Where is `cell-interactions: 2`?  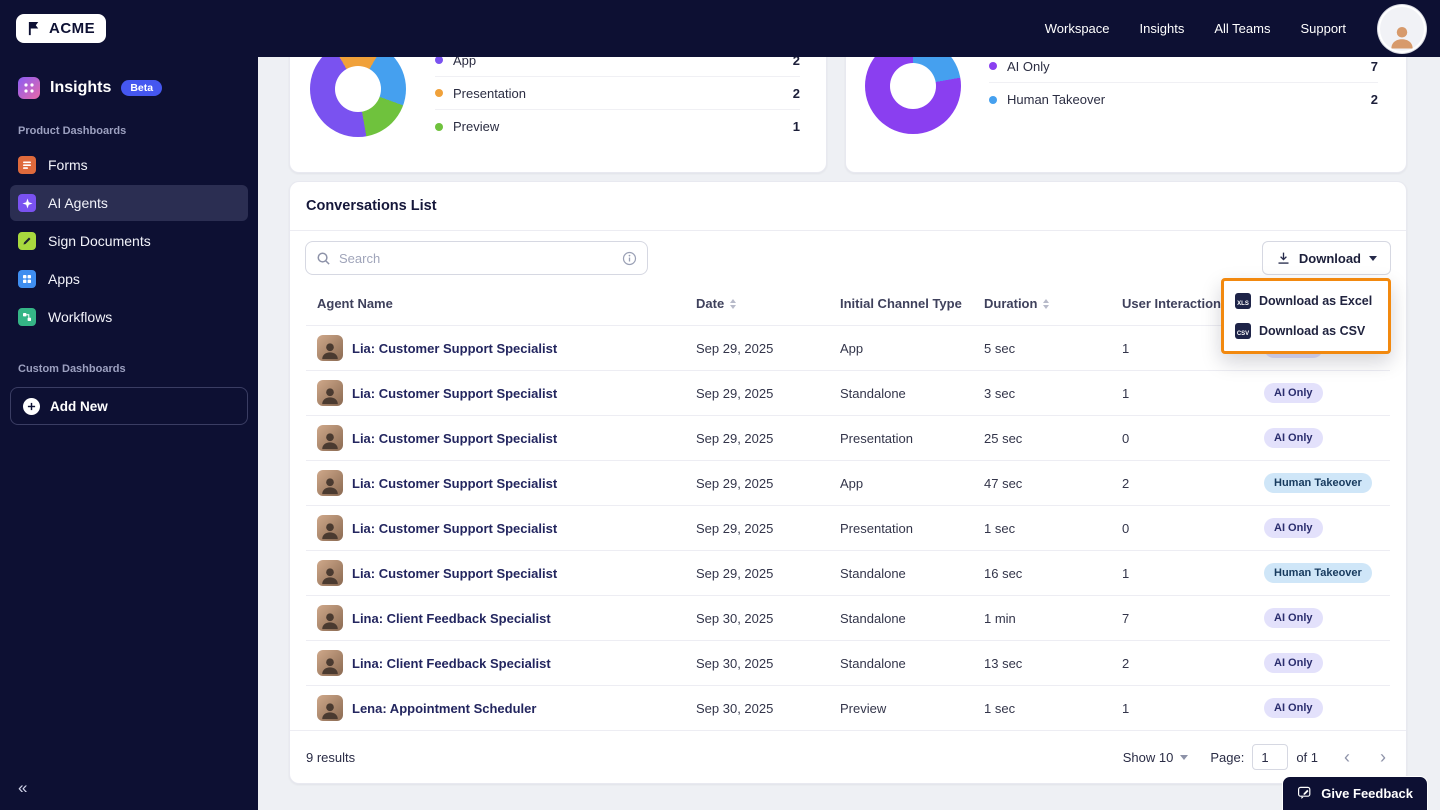
cell-interactions: 2 is located at coordinates (1126, 483).